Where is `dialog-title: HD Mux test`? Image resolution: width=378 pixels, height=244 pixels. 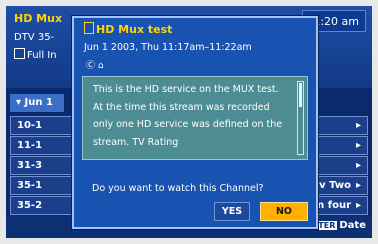 dialog-title: HD Mux test is located at coordinates (128, 29).